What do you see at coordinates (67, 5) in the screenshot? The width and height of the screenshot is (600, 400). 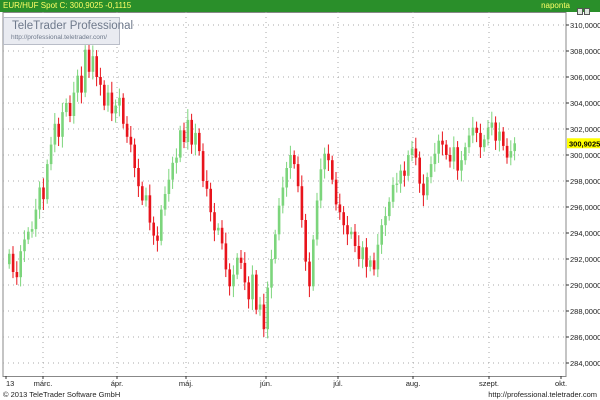 I see `instrument-label: EUR/HUF Spot C: 300,9025 -0,1115` at bounding box center [67, 5].